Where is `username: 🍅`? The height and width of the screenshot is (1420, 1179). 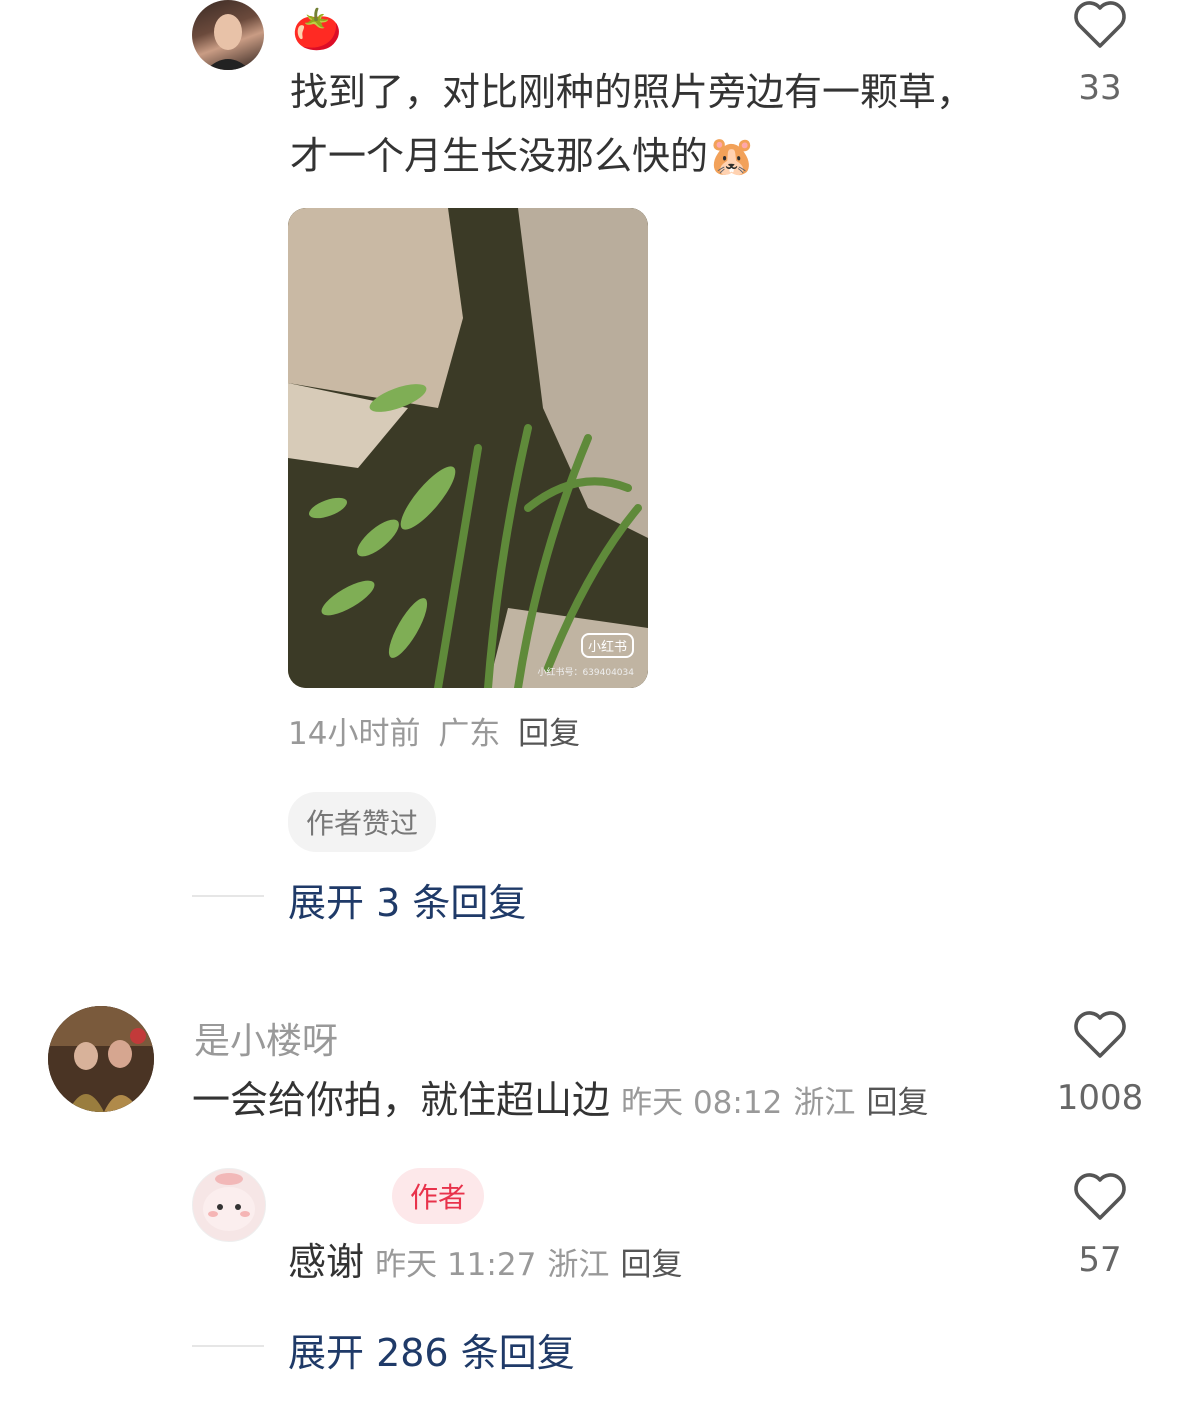
username: 🍅 is located at coordinates (317, 29).